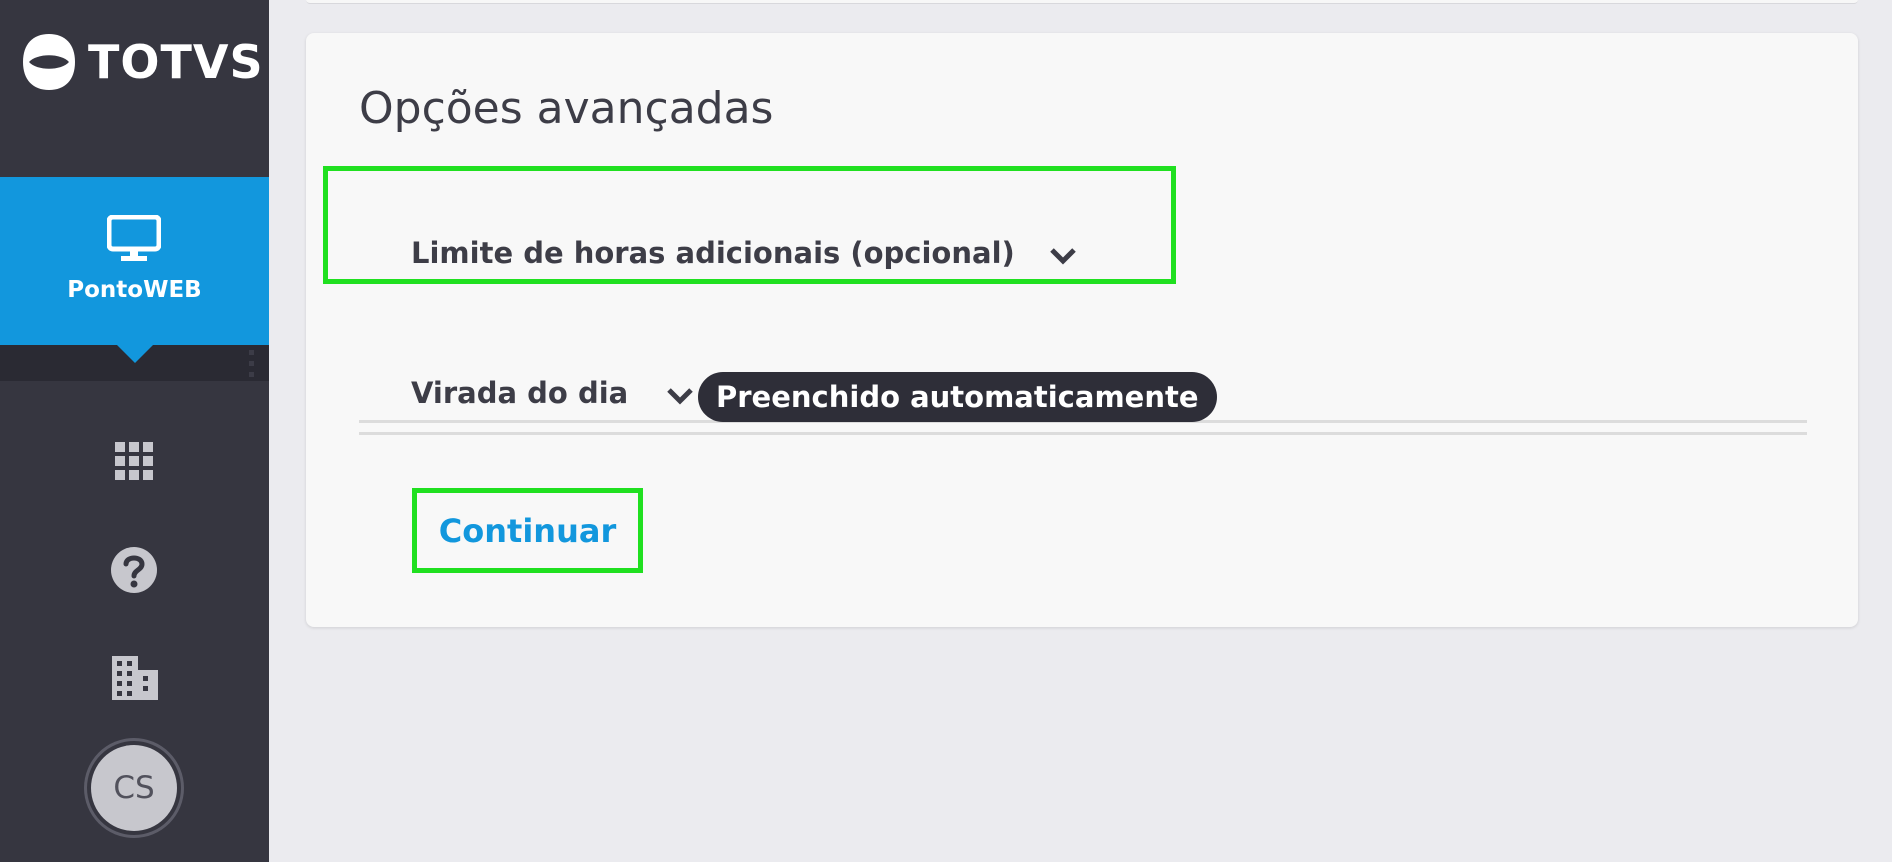  What do you see at coordinates (134, 290) in the screenshot?
I see `sidebar-item-label: PontoWEB` at bounding box center [134, 290].